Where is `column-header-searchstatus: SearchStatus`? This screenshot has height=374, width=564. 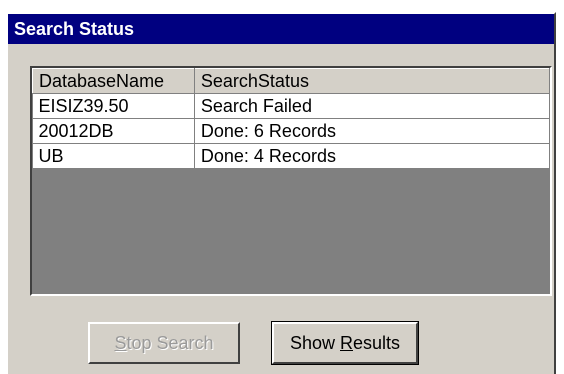
column-header-searchstatus: SearchStatus is located at coordinates (371, 81).